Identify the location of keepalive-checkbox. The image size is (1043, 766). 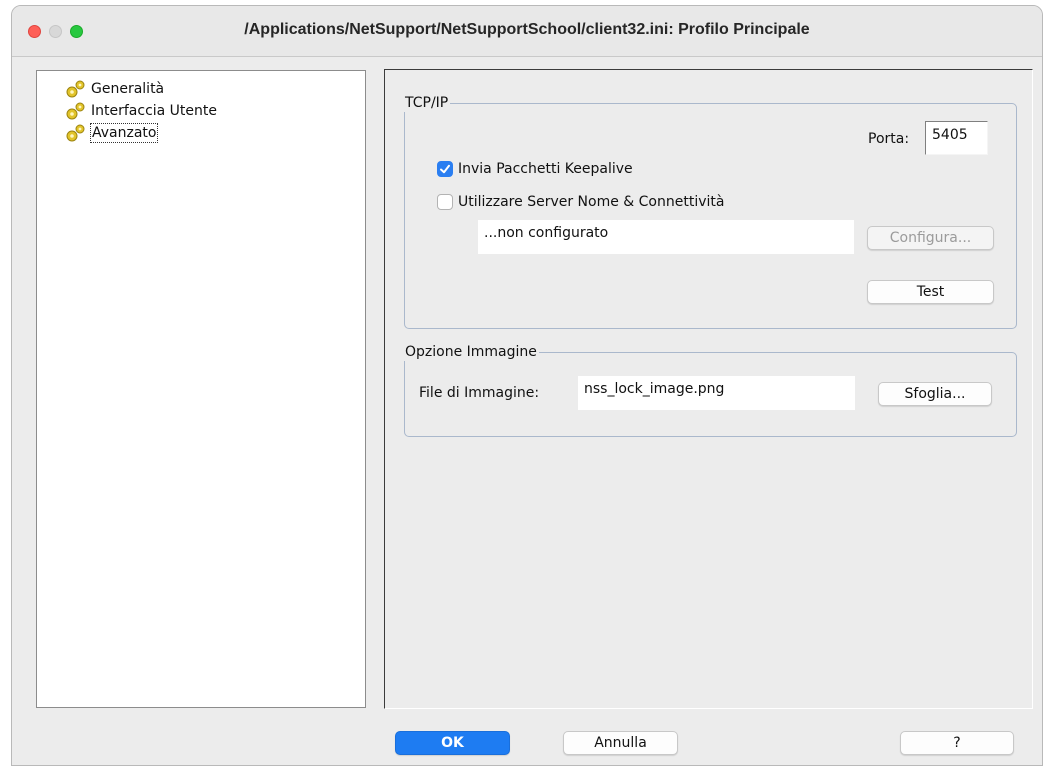
(445, 169).